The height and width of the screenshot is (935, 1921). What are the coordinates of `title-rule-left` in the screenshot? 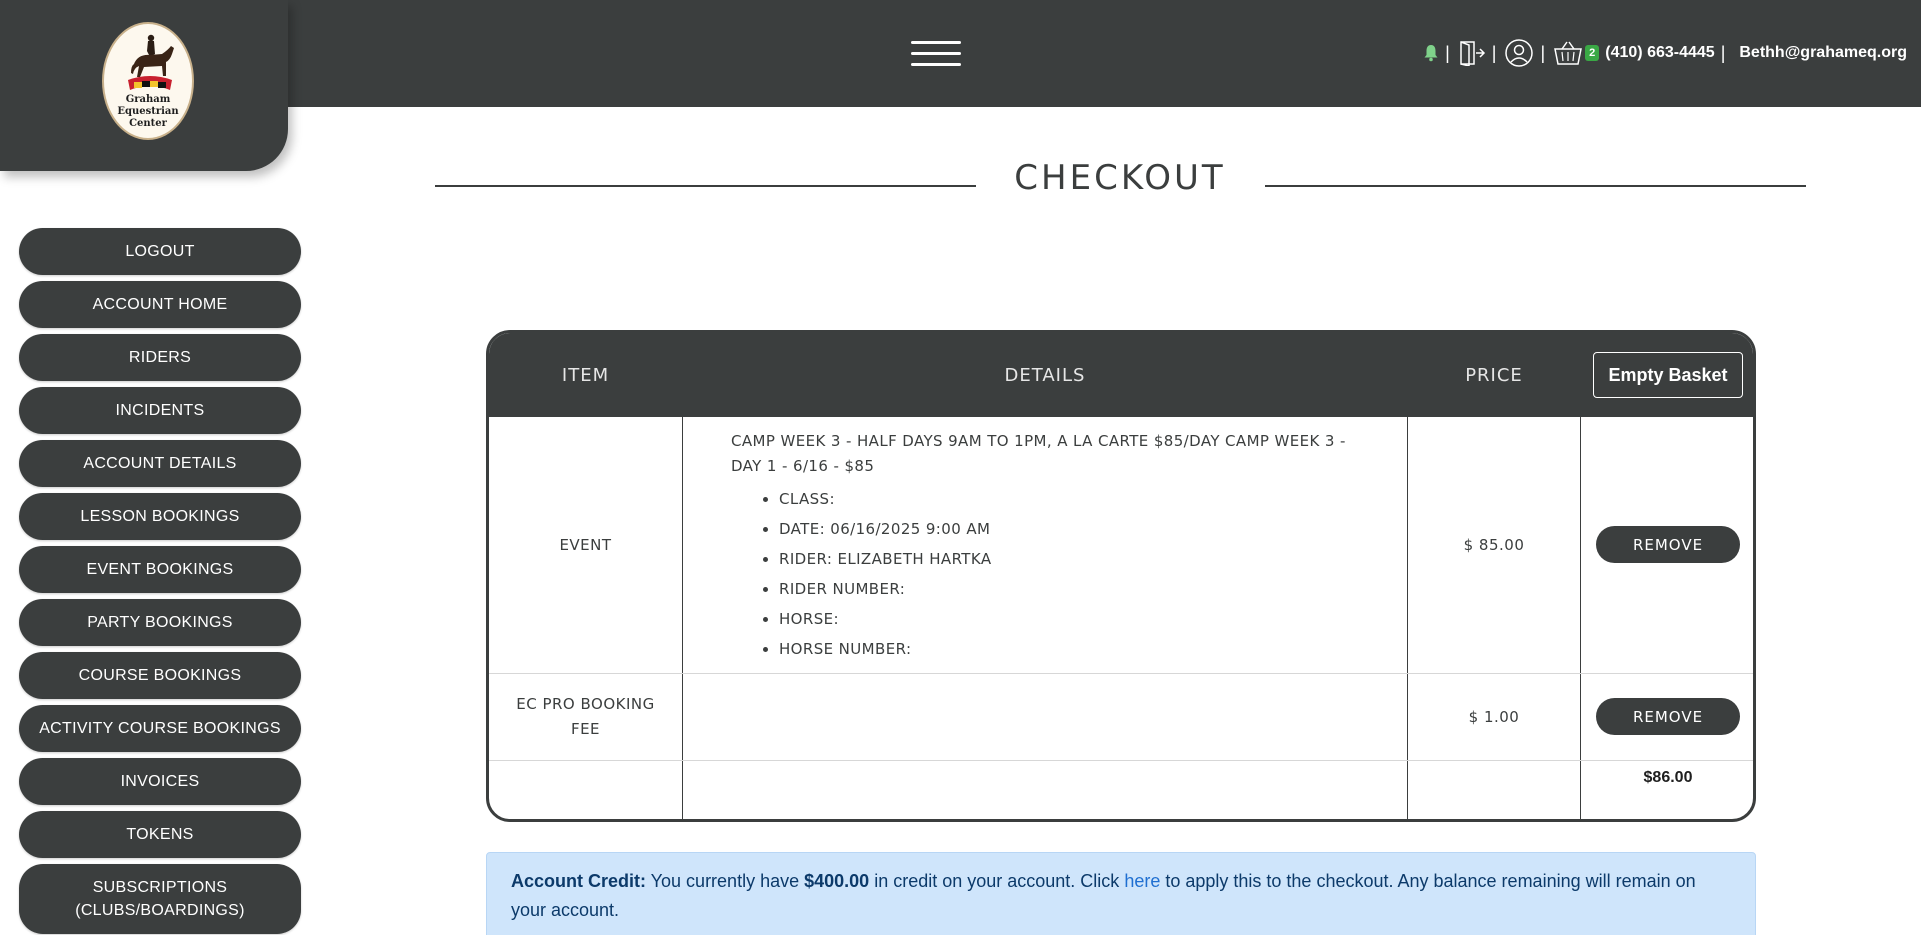 It's located at (705, 186).